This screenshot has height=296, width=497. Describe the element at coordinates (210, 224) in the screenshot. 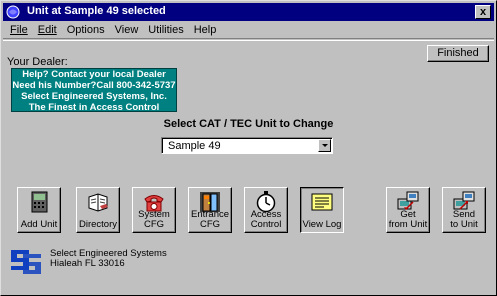

I see `entrance-cfg-label: CFG` at that location.